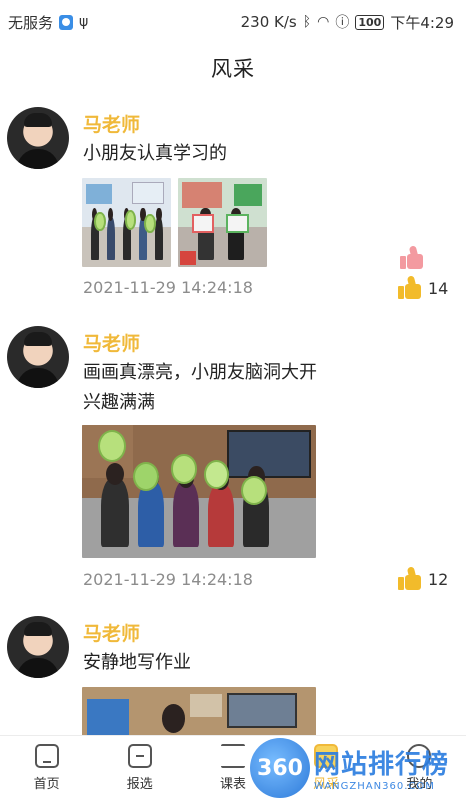 This screenshot has width=466, height=800. I want to click on thumbs-up-outline-icon, so click(412, 257).